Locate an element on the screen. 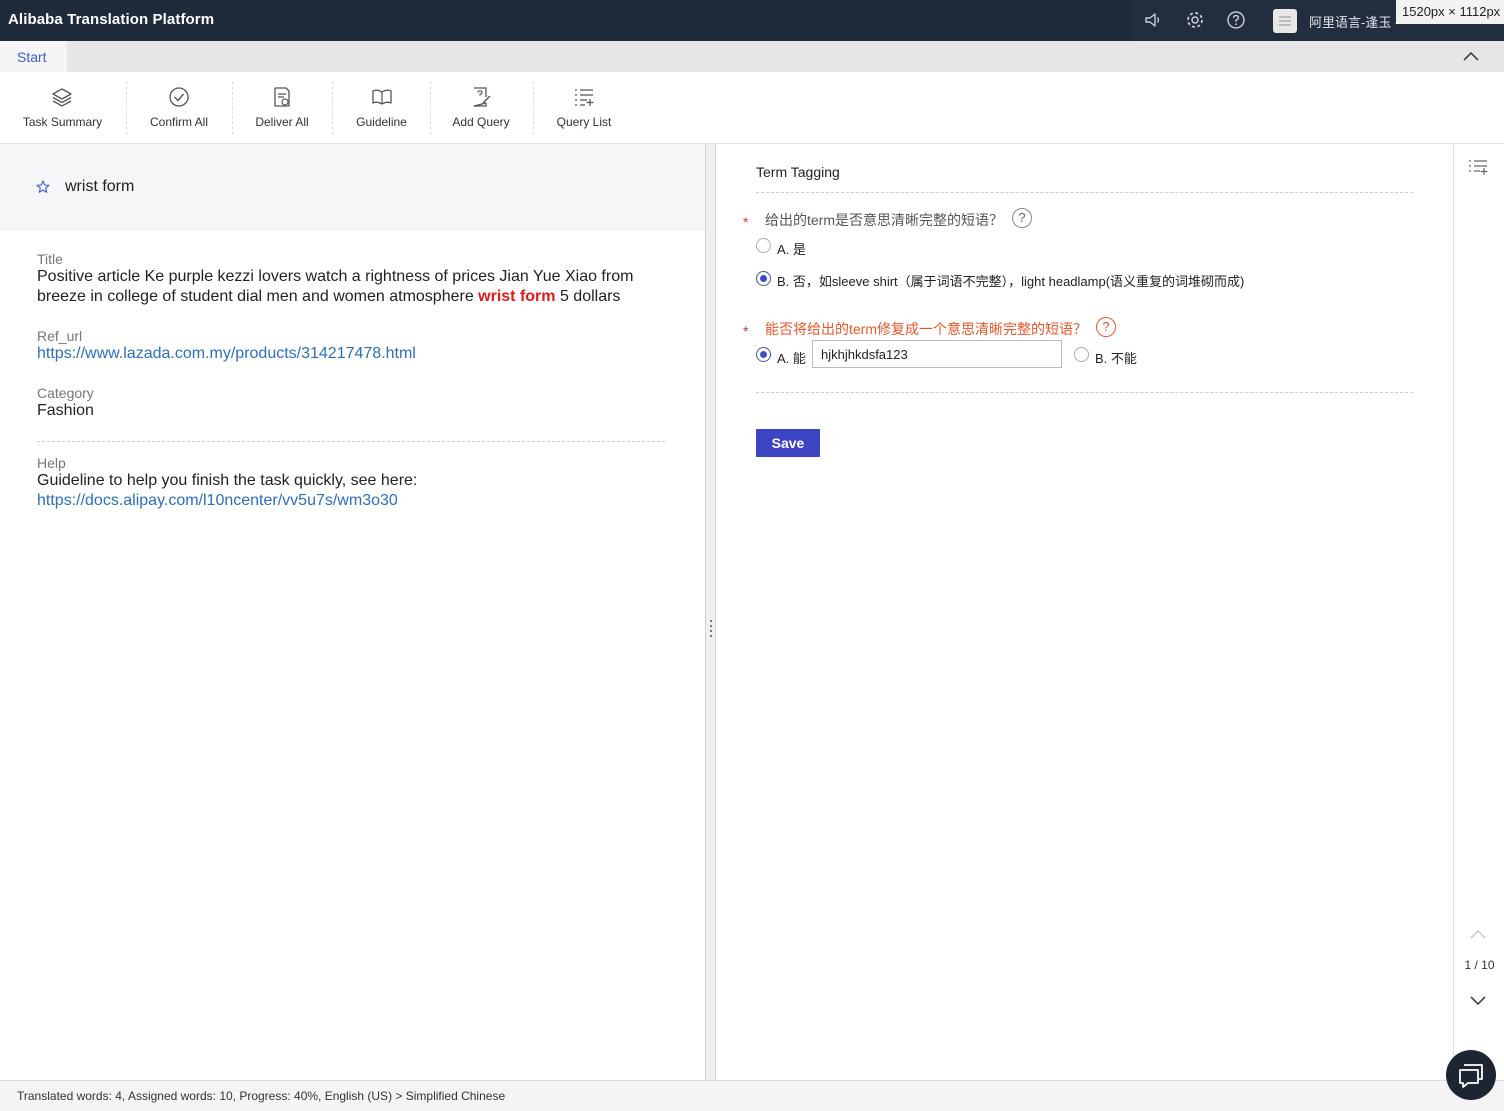 The width and height of the screenshot is (1504, 1111). q2-option-a-label: A. 能 is located at coordinates (791, 357).